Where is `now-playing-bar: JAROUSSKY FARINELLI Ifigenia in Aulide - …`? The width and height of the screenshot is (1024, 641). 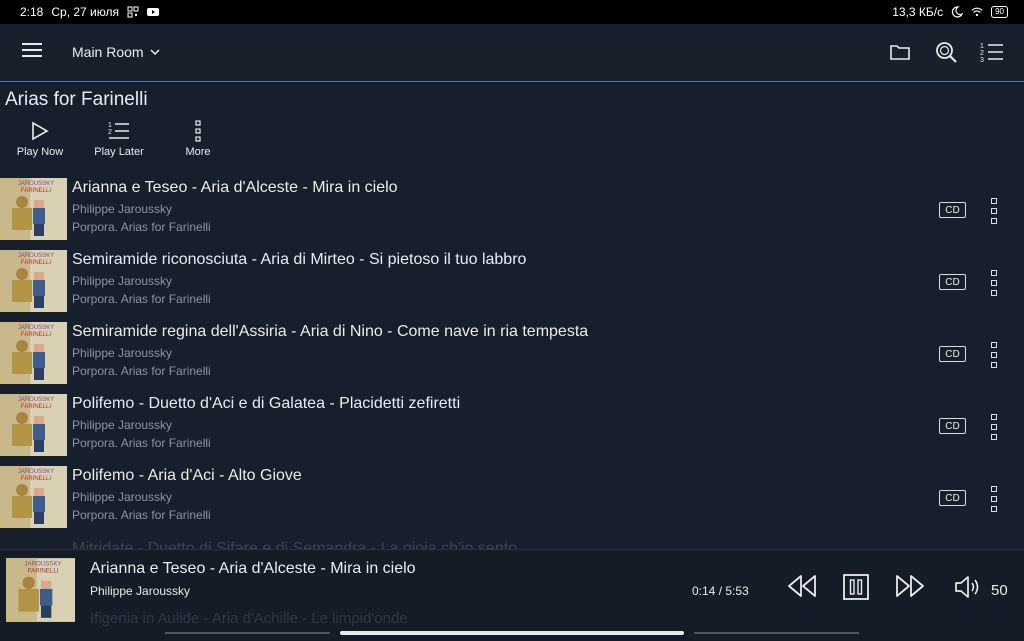
now-playing-bar: JAROUSSKY FARINELLI Ifigenia in Aulide - … is located at coordinates (512, 595).